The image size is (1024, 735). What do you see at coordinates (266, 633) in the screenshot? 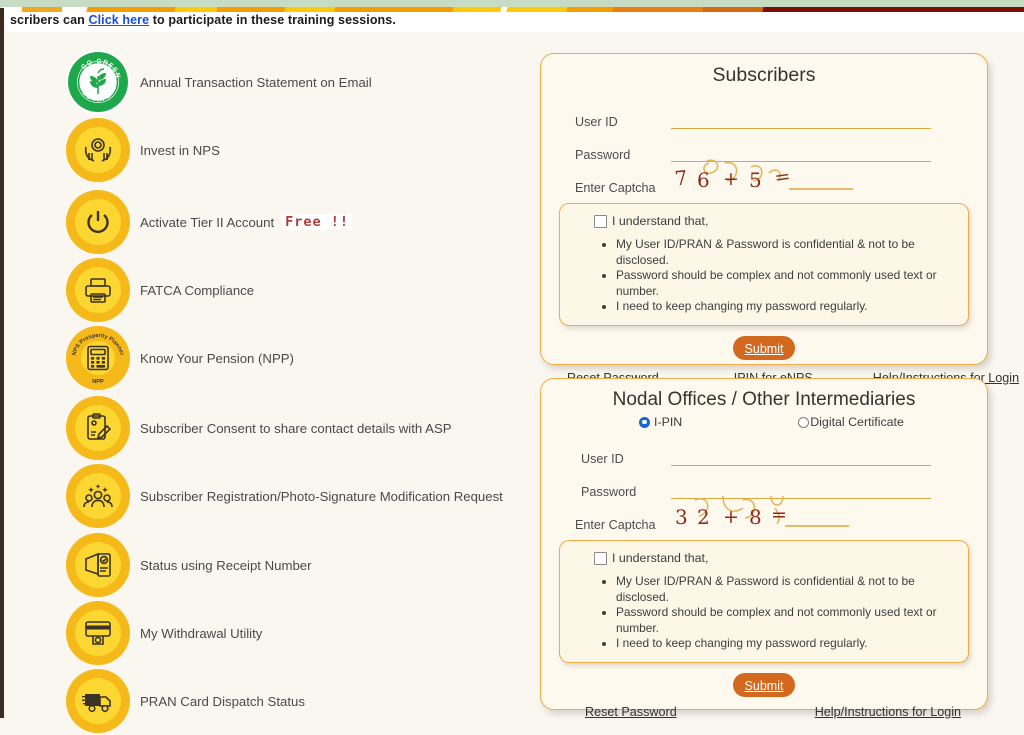
I see `service-item-my-withdrawal-utility: My Withdrawal Utility` at bounding box center [266, 633].